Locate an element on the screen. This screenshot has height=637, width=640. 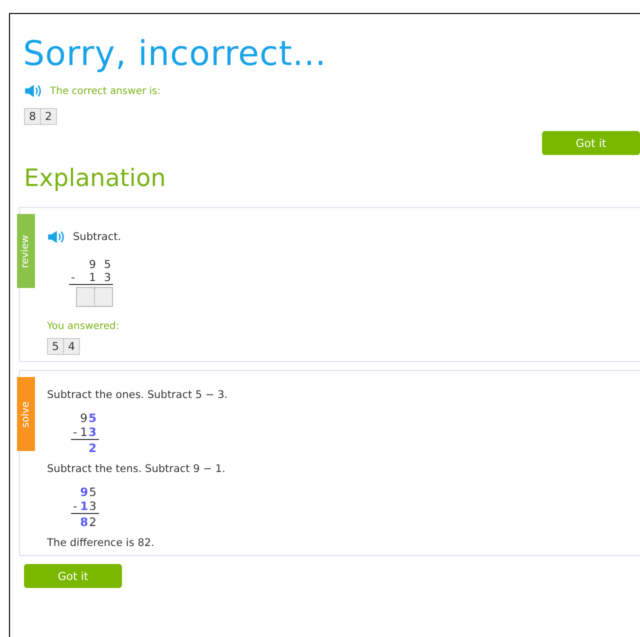
section-heading: Explanation is located at coordinates (95, 178).